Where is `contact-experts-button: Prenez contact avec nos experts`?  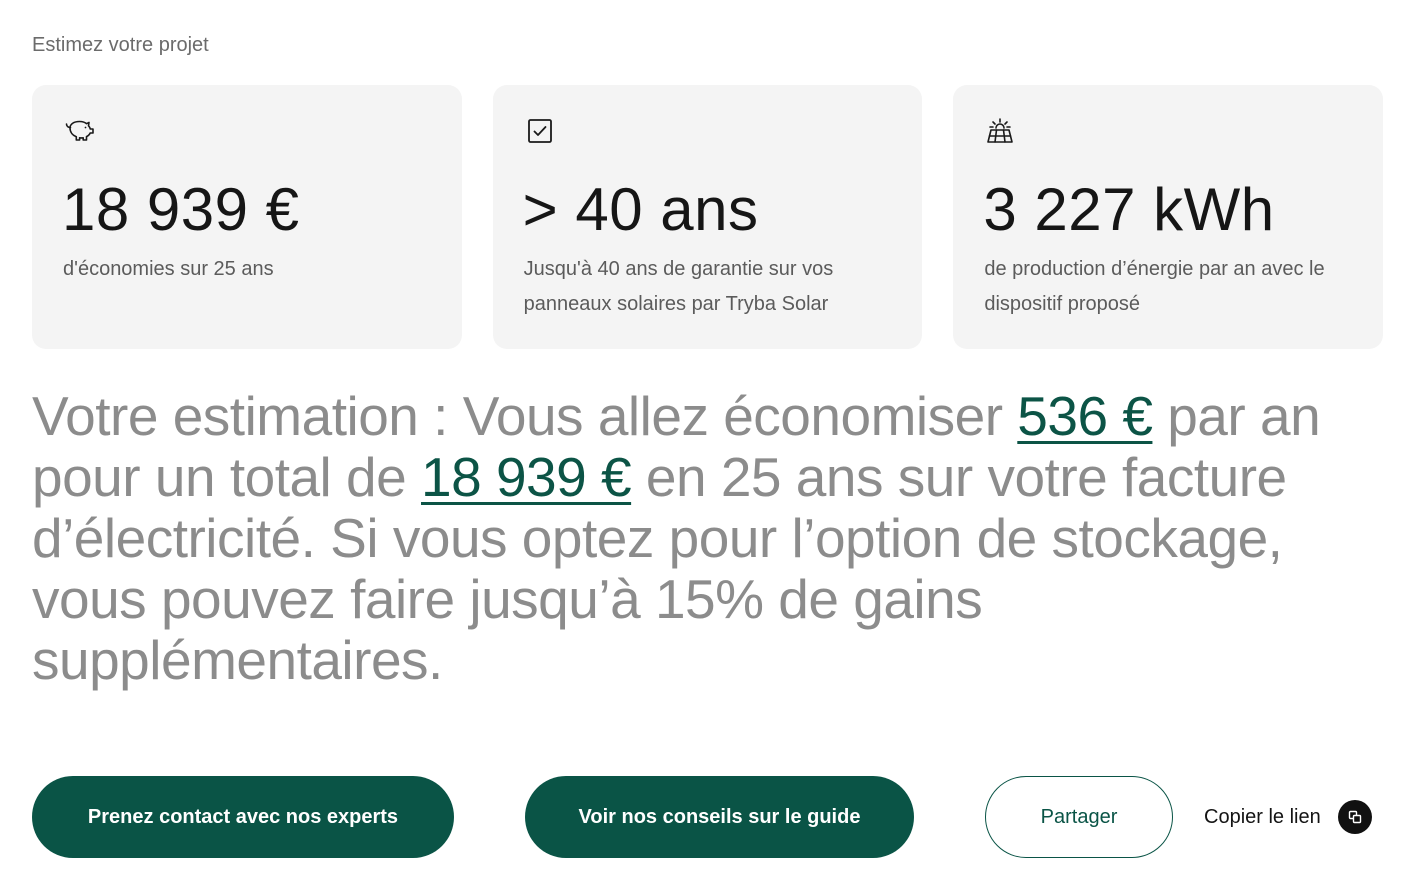 contact-experts-button: Prenez contact avec nos experts is located at coordinates (243, 817).